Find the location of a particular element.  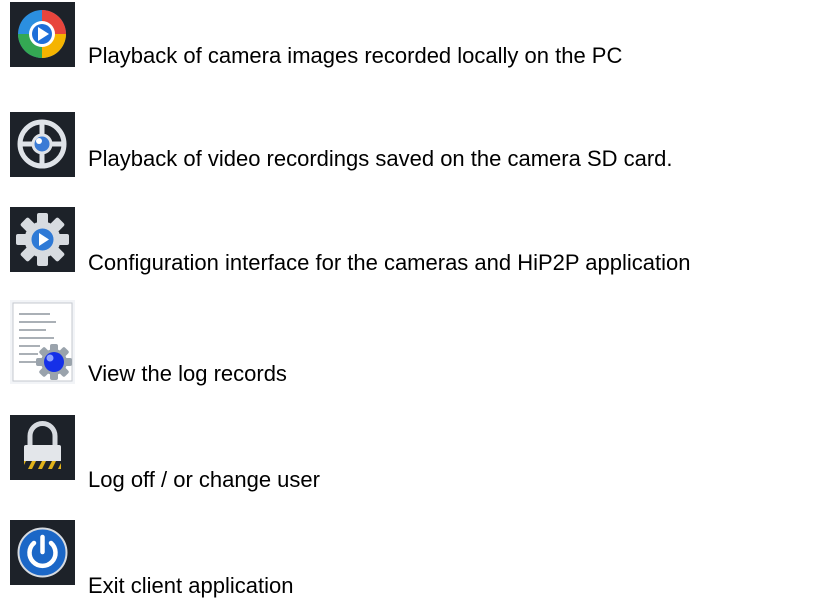

power-icon is located at coordinates (42, 552).